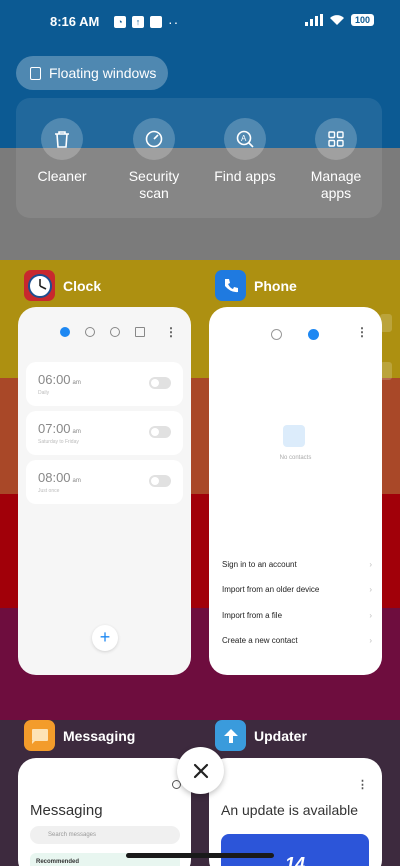 This screenshot has width=400, height=866. I want to click on update-available-title: An update is available, so click(289, 810).